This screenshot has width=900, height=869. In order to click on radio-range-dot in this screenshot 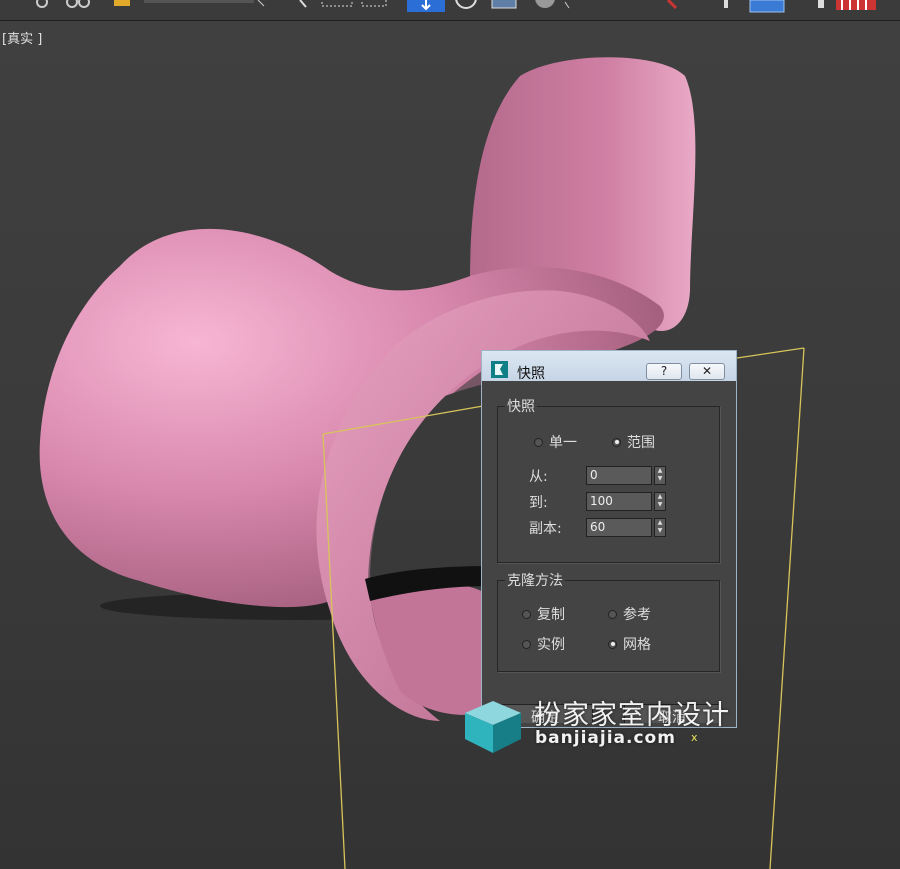, I will do `click(616, 442)`.